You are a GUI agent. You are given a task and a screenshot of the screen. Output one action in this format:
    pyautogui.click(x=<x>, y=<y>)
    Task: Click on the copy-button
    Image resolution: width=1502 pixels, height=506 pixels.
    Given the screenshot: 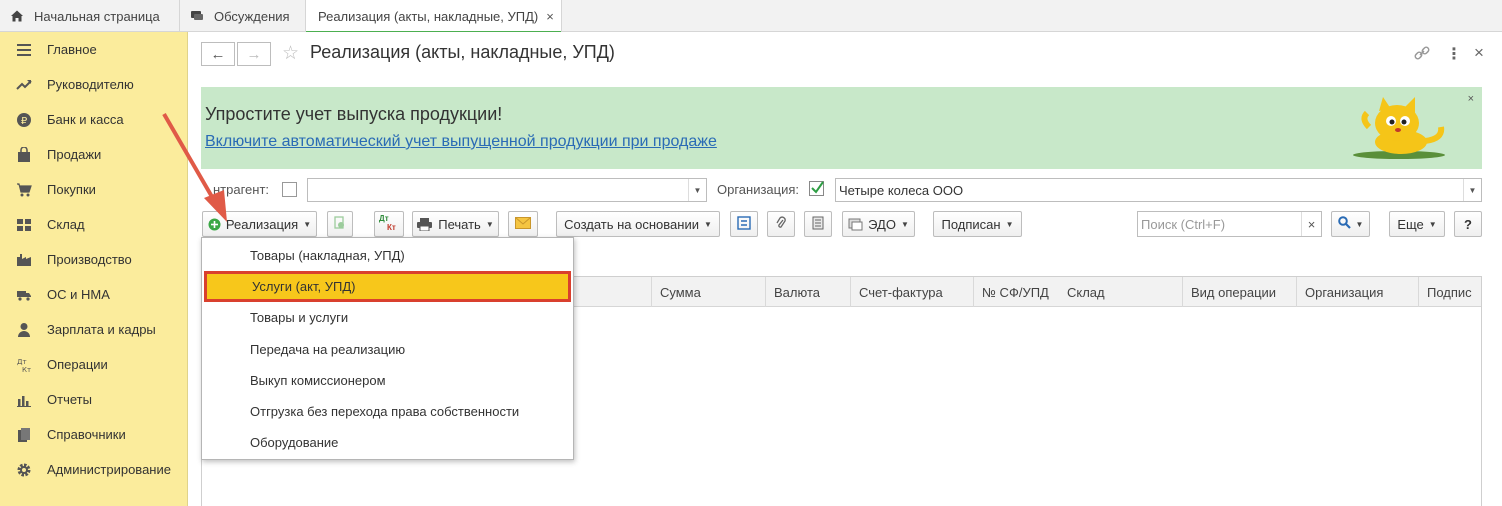 What is the action you would take?
    pyautogui.click(x=340, y=224)
    